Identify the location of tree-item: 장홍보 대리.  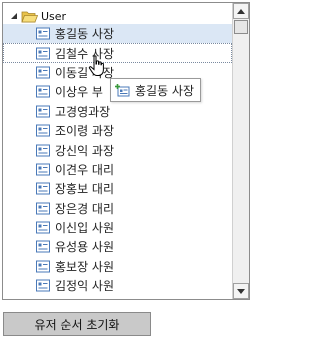
(117, 188).